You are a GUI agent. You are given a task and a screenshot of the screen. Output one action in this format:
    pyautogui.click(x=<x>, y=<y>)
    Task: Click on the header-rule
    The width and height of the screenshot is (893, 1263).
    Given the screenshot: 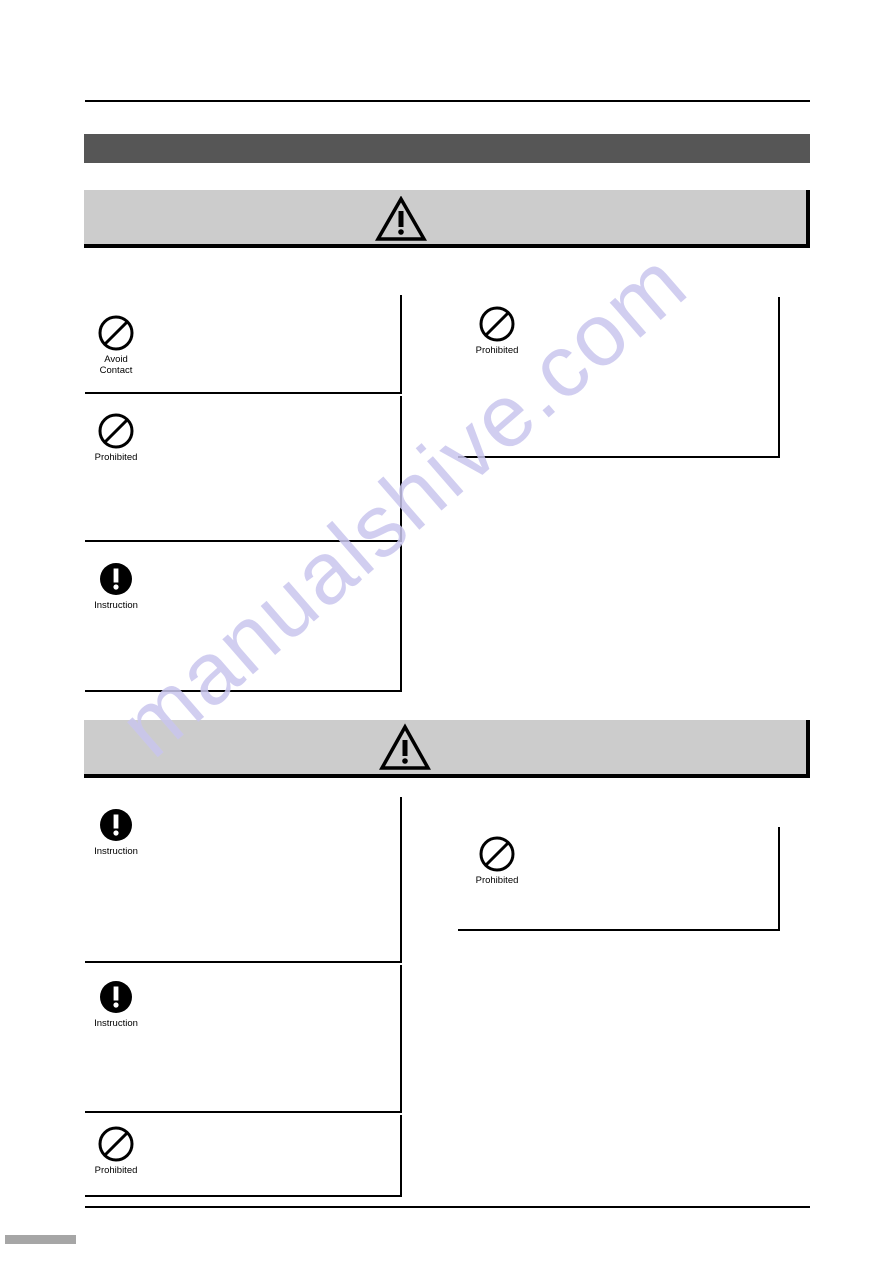 What is the action you would take?
    pyautogui.click(x=447, y=101)
    